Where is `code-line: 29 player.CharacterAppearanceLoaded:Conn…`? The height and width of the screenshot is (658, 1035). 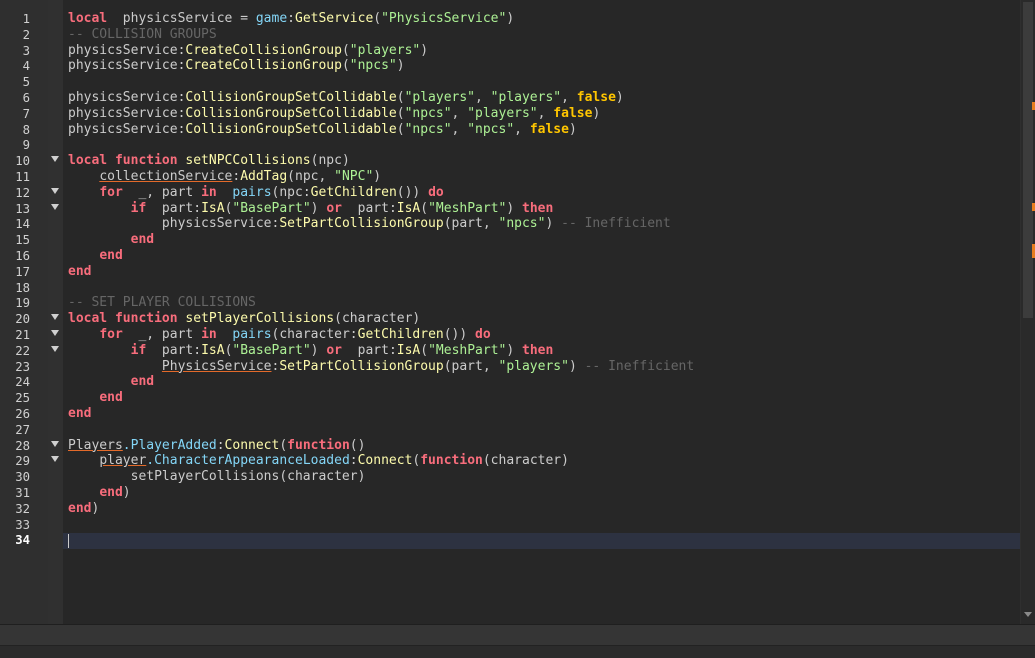
code-line: 29 player.CharacterAppearanceLoaded:Conn… is located at coordinates (510, 461).